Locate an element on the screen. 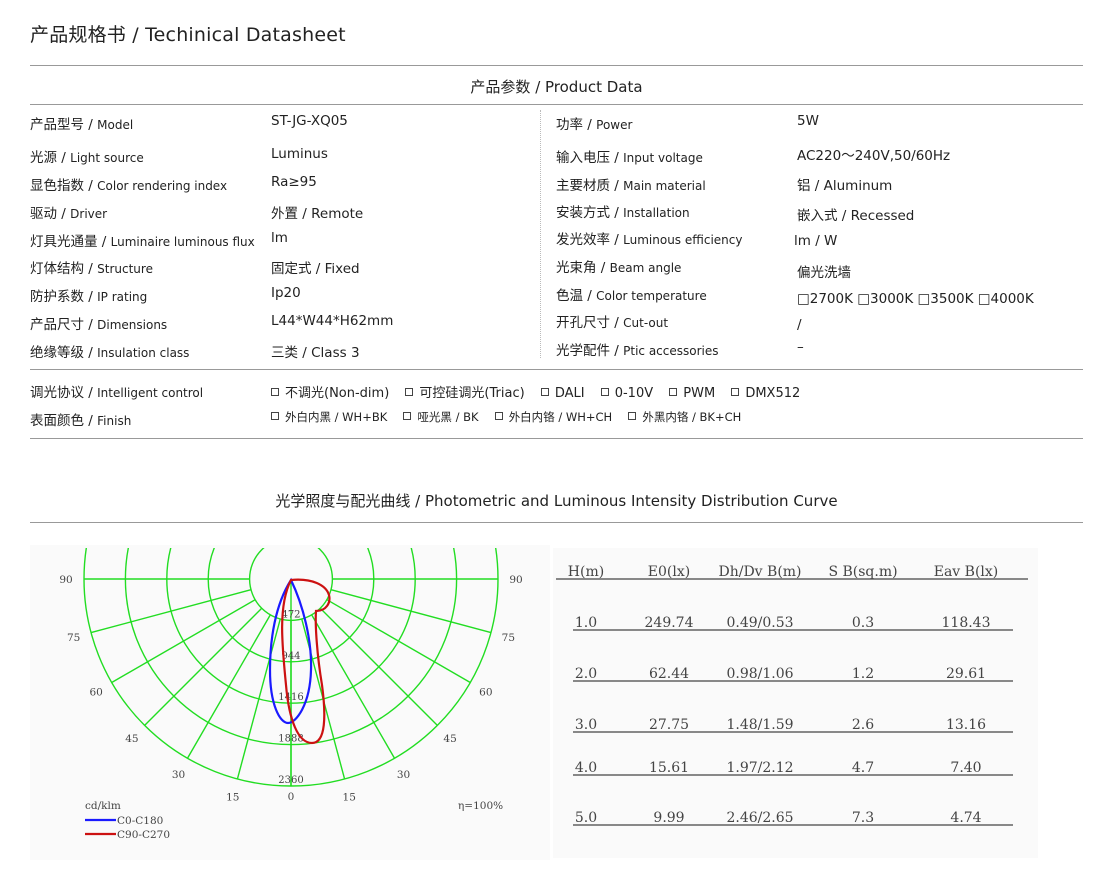 The image size is (1114, 872). spec-label-flux: 灯具光通量 / Luminaire luminous flux is located at coordinates (142, 240).